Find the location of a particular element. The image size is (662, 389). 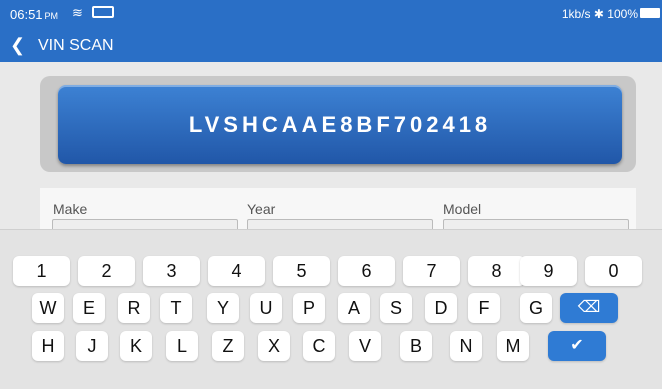

key: 2 is located at coordinates (106, 271).